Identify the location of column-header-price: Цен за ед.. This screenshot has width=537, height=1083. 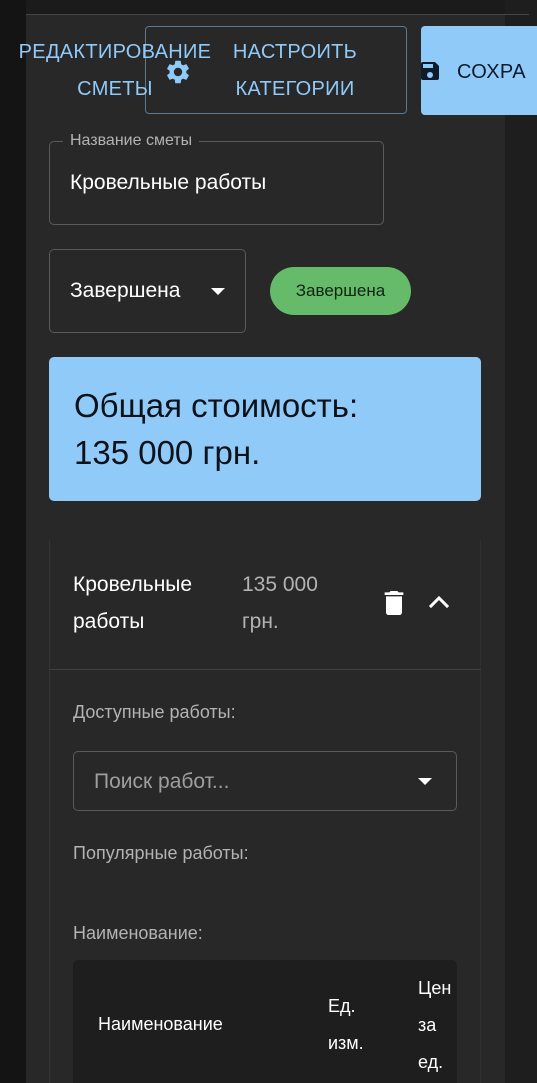
(434, 1025).